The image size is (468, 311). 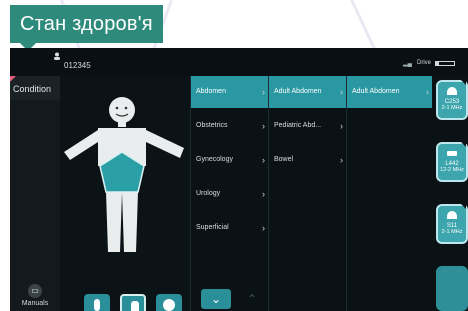 What do you see at coordinates (13, 79) in the screenshot?
I see `condition-marker` at bounding box center [13, 79].